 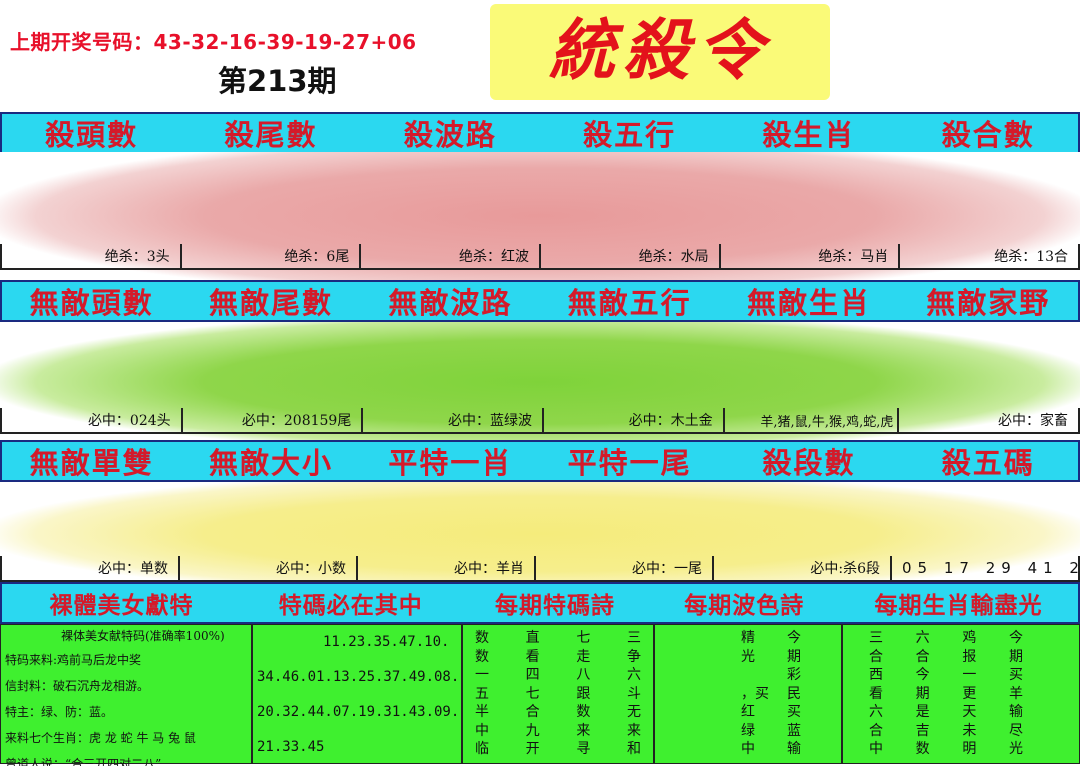 What do you see at coordinates (809, 135) in the screenshot?
I see `header-cell: 殺生肖` at bounding box center [809, 135].